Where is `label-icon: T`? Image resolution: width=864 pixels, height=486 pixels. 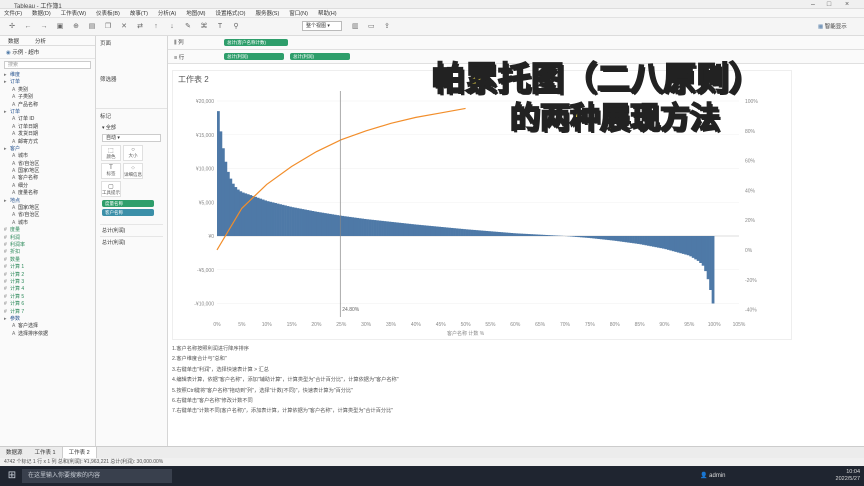 label-icon: T is located at coordinates (220, 27).